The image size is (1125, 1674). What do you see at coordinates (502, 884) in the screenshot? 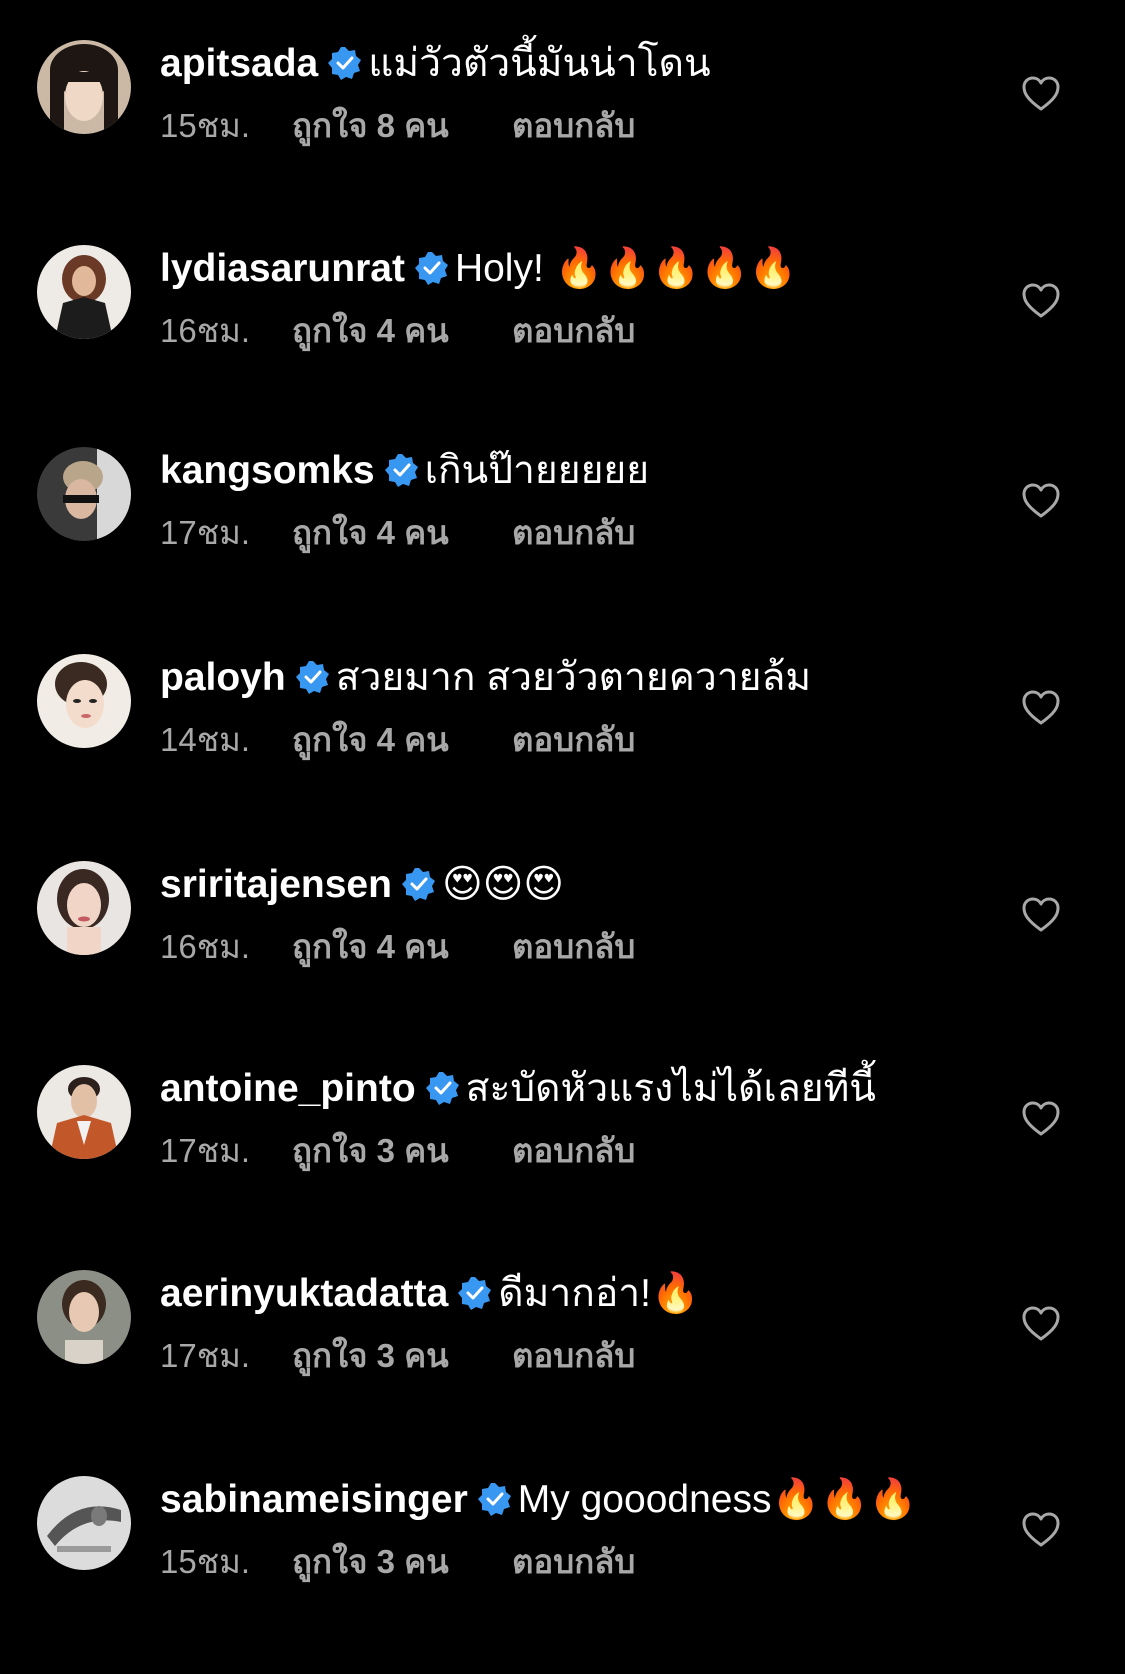
I see `comment-text: 😍😍😍` at bounding box center [502, 884].